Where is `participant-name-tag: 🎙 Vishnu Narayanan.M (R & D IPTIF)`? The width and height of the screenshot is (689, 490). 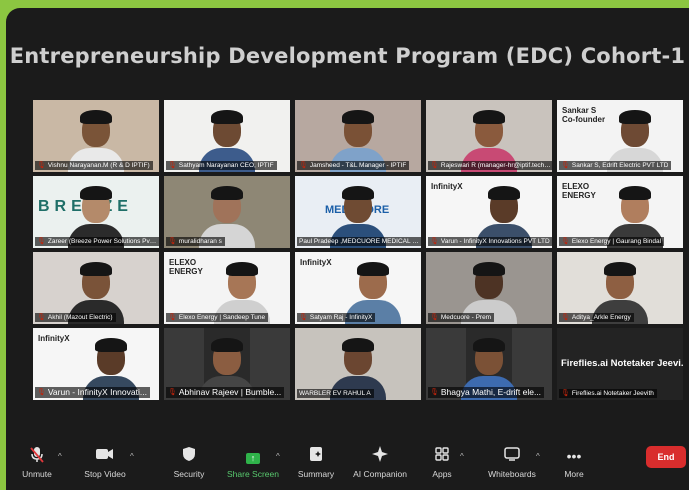 participant-name-tag: 🎙 Vishnu Narayanan.M (R & D IPTIF) is located at coordinates (94, 165).